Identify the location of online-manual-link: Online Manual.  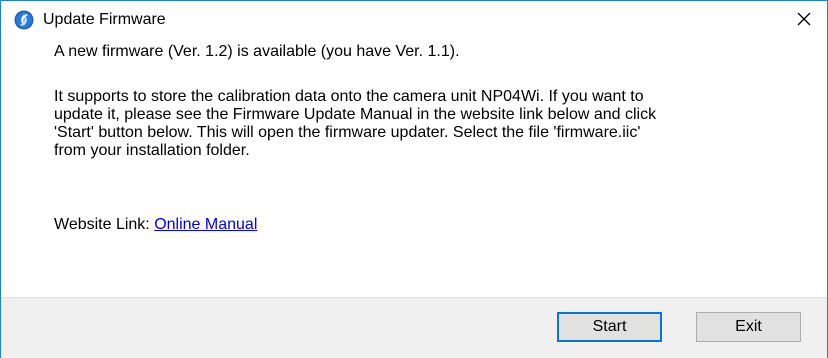
(205, 224).